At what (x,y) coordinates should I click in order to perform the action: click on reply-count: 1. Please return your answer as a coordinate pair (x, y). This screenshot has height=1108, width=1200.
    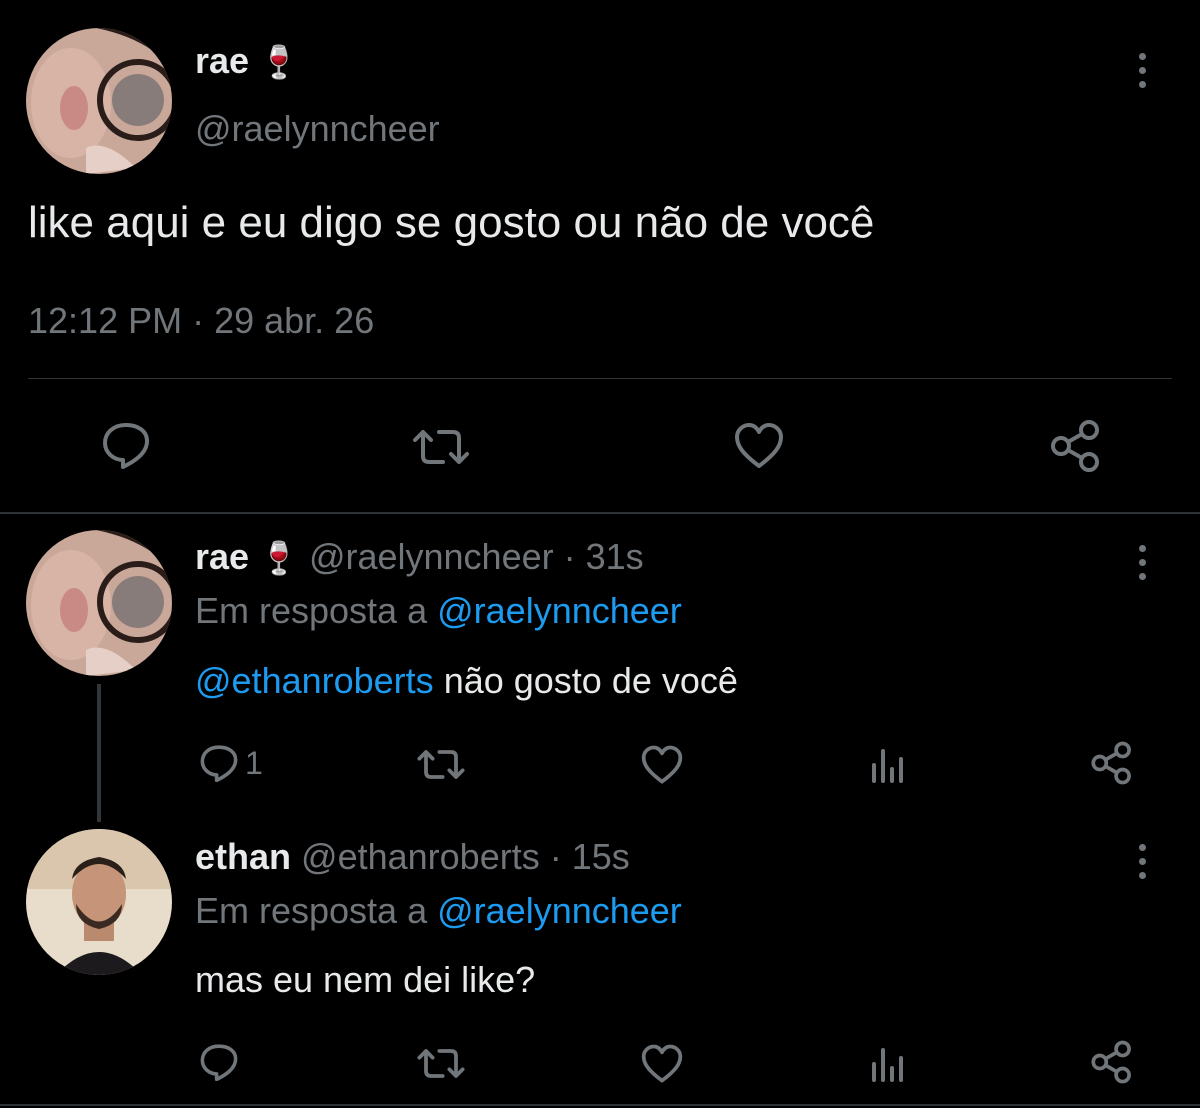
    Looking at the image, I should click on (254, 762).